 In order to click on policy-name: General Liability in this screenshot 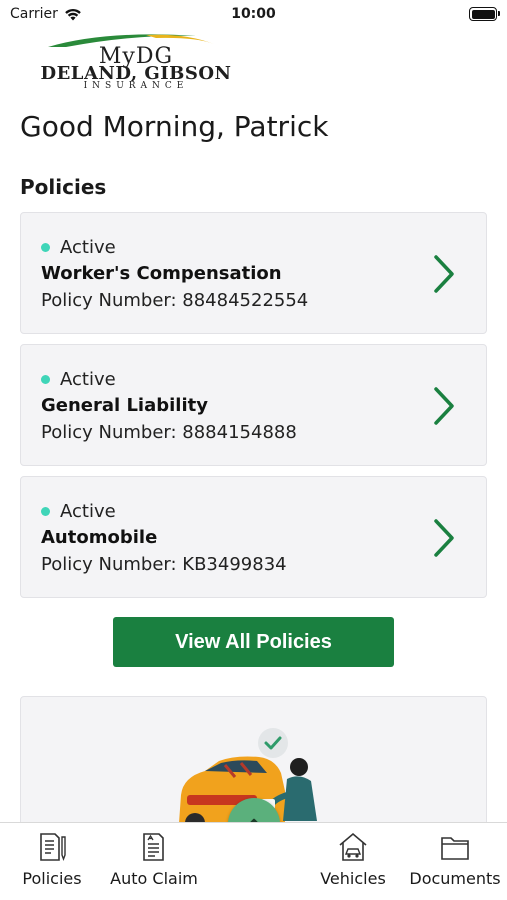, I will do `click(124, 405)`.